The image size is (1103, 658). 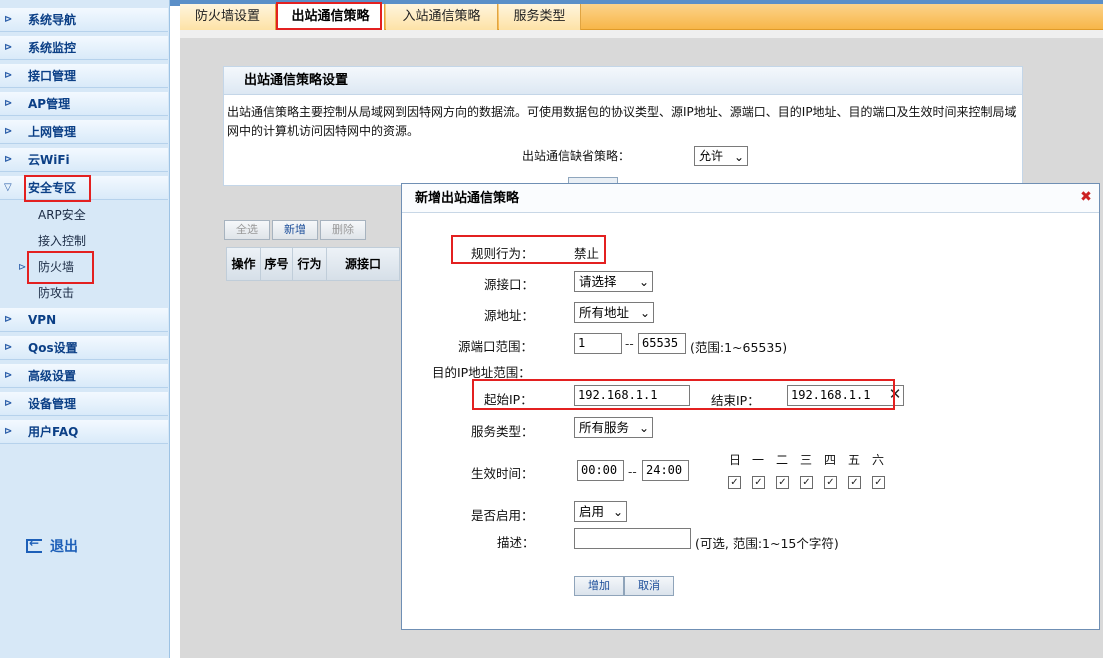 I want to click on src-port-hint: (范围:1~65535), so click(x=739, y=347).